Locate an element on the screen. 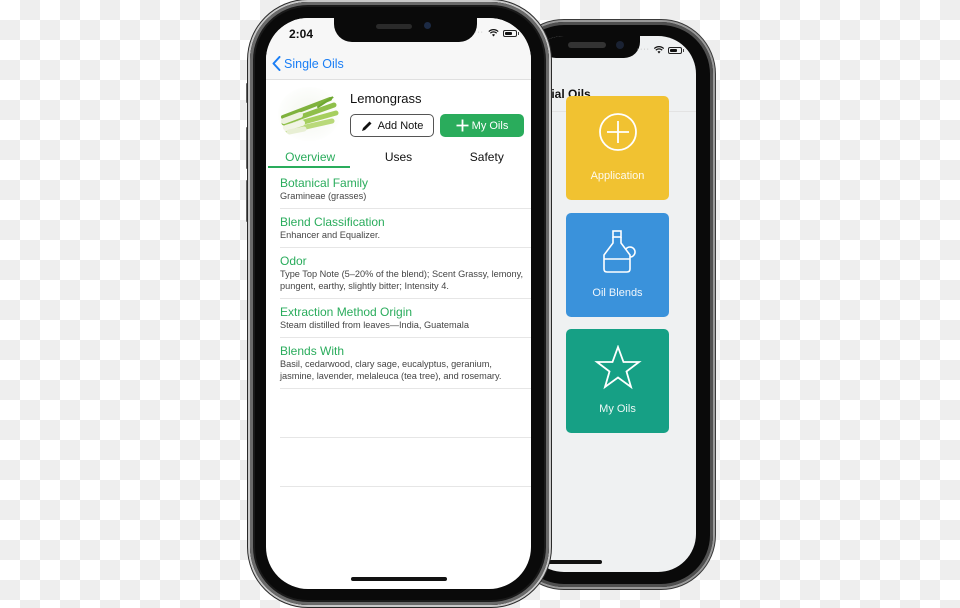 The width and height of the screenshot is (960, 608). lemongrass-image is located at coordinates (309, 114).